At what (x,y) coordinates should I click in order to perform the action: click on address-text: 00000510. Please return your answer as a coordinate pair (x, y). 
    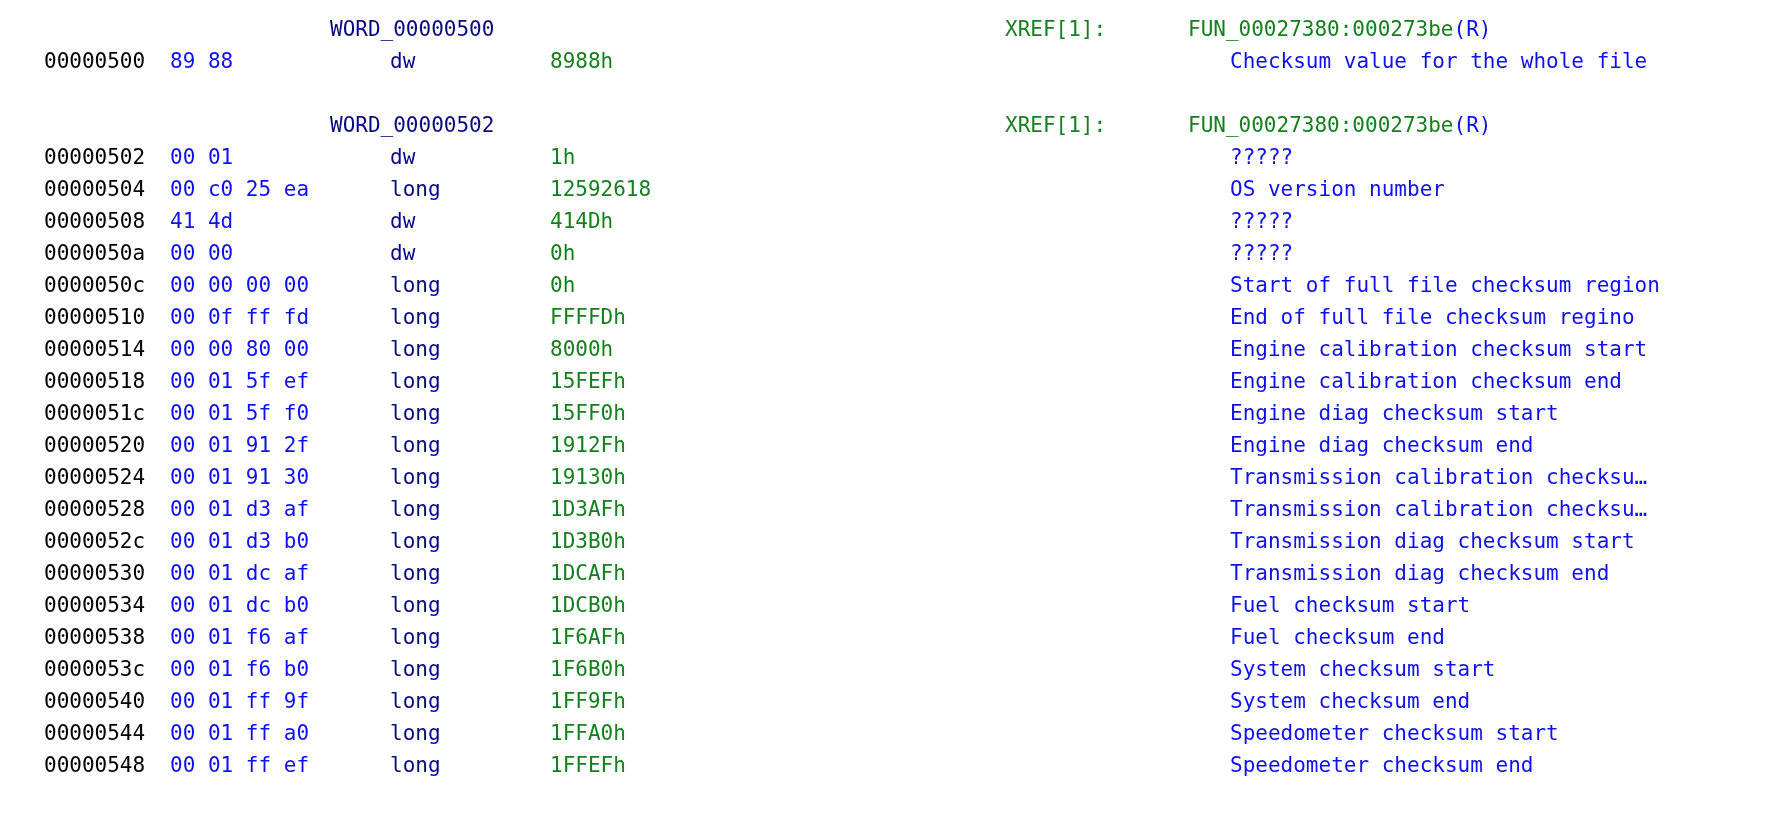
    Looking at the image, I should click on (95, 317).